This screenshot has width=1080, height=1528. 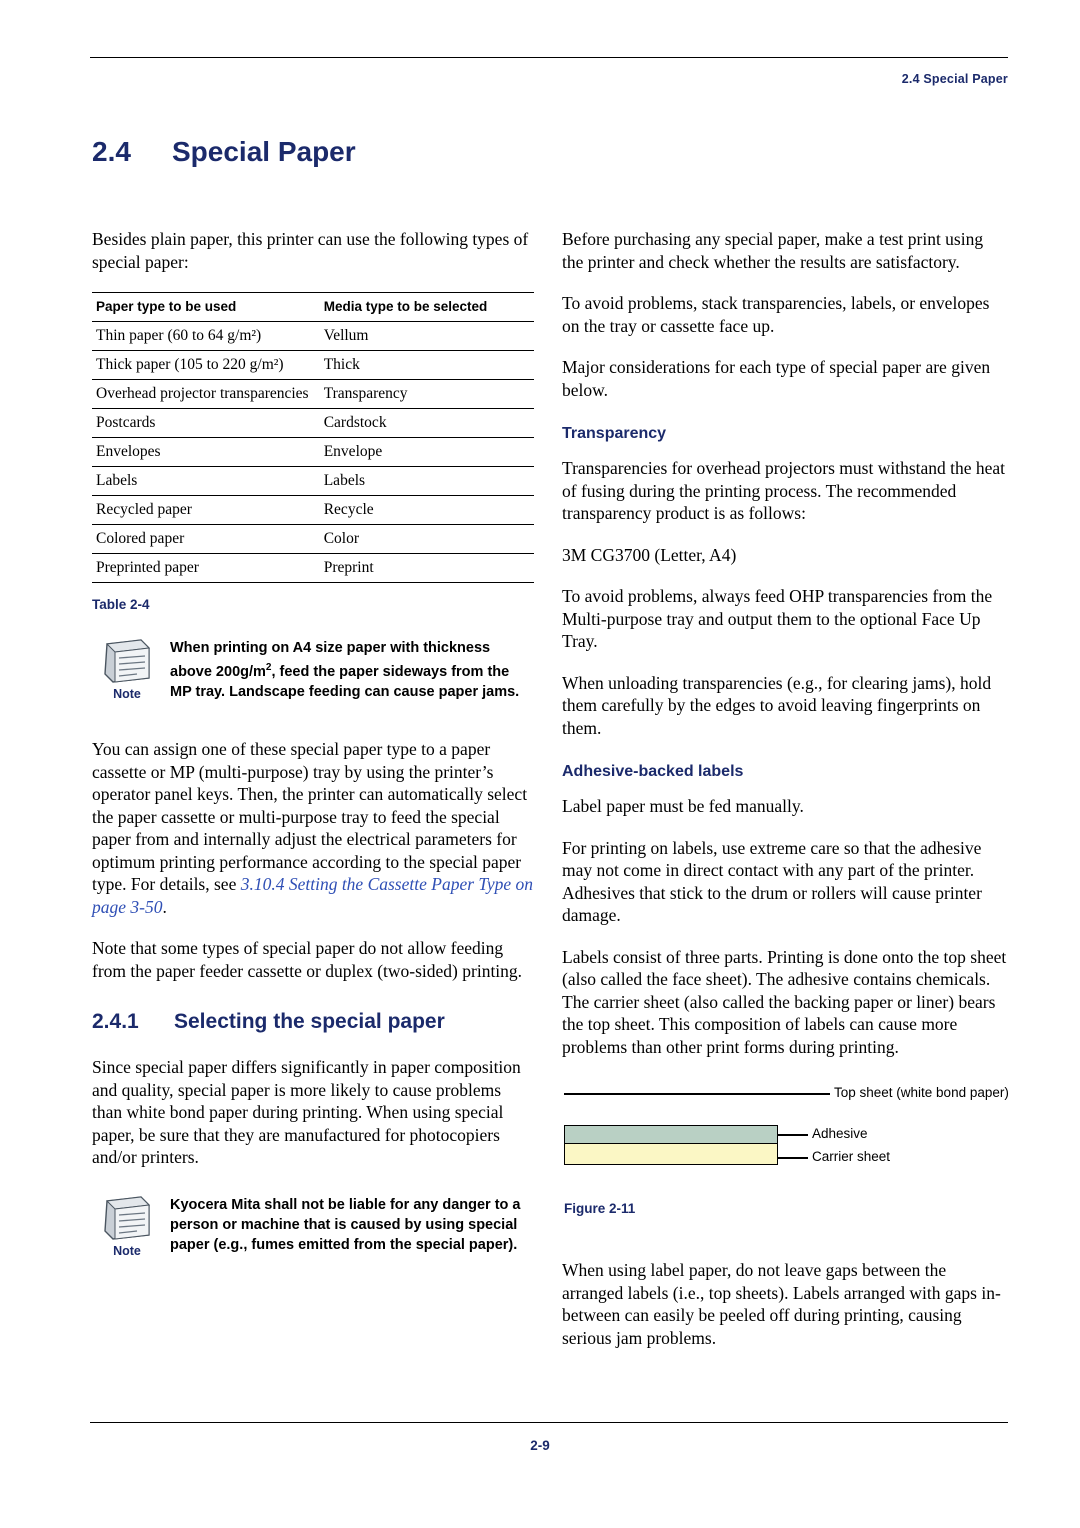 I want to click on section-heading-selecting-special-paper: 2.4.1 Selecting the special paper, so click(x=313, y=1022).